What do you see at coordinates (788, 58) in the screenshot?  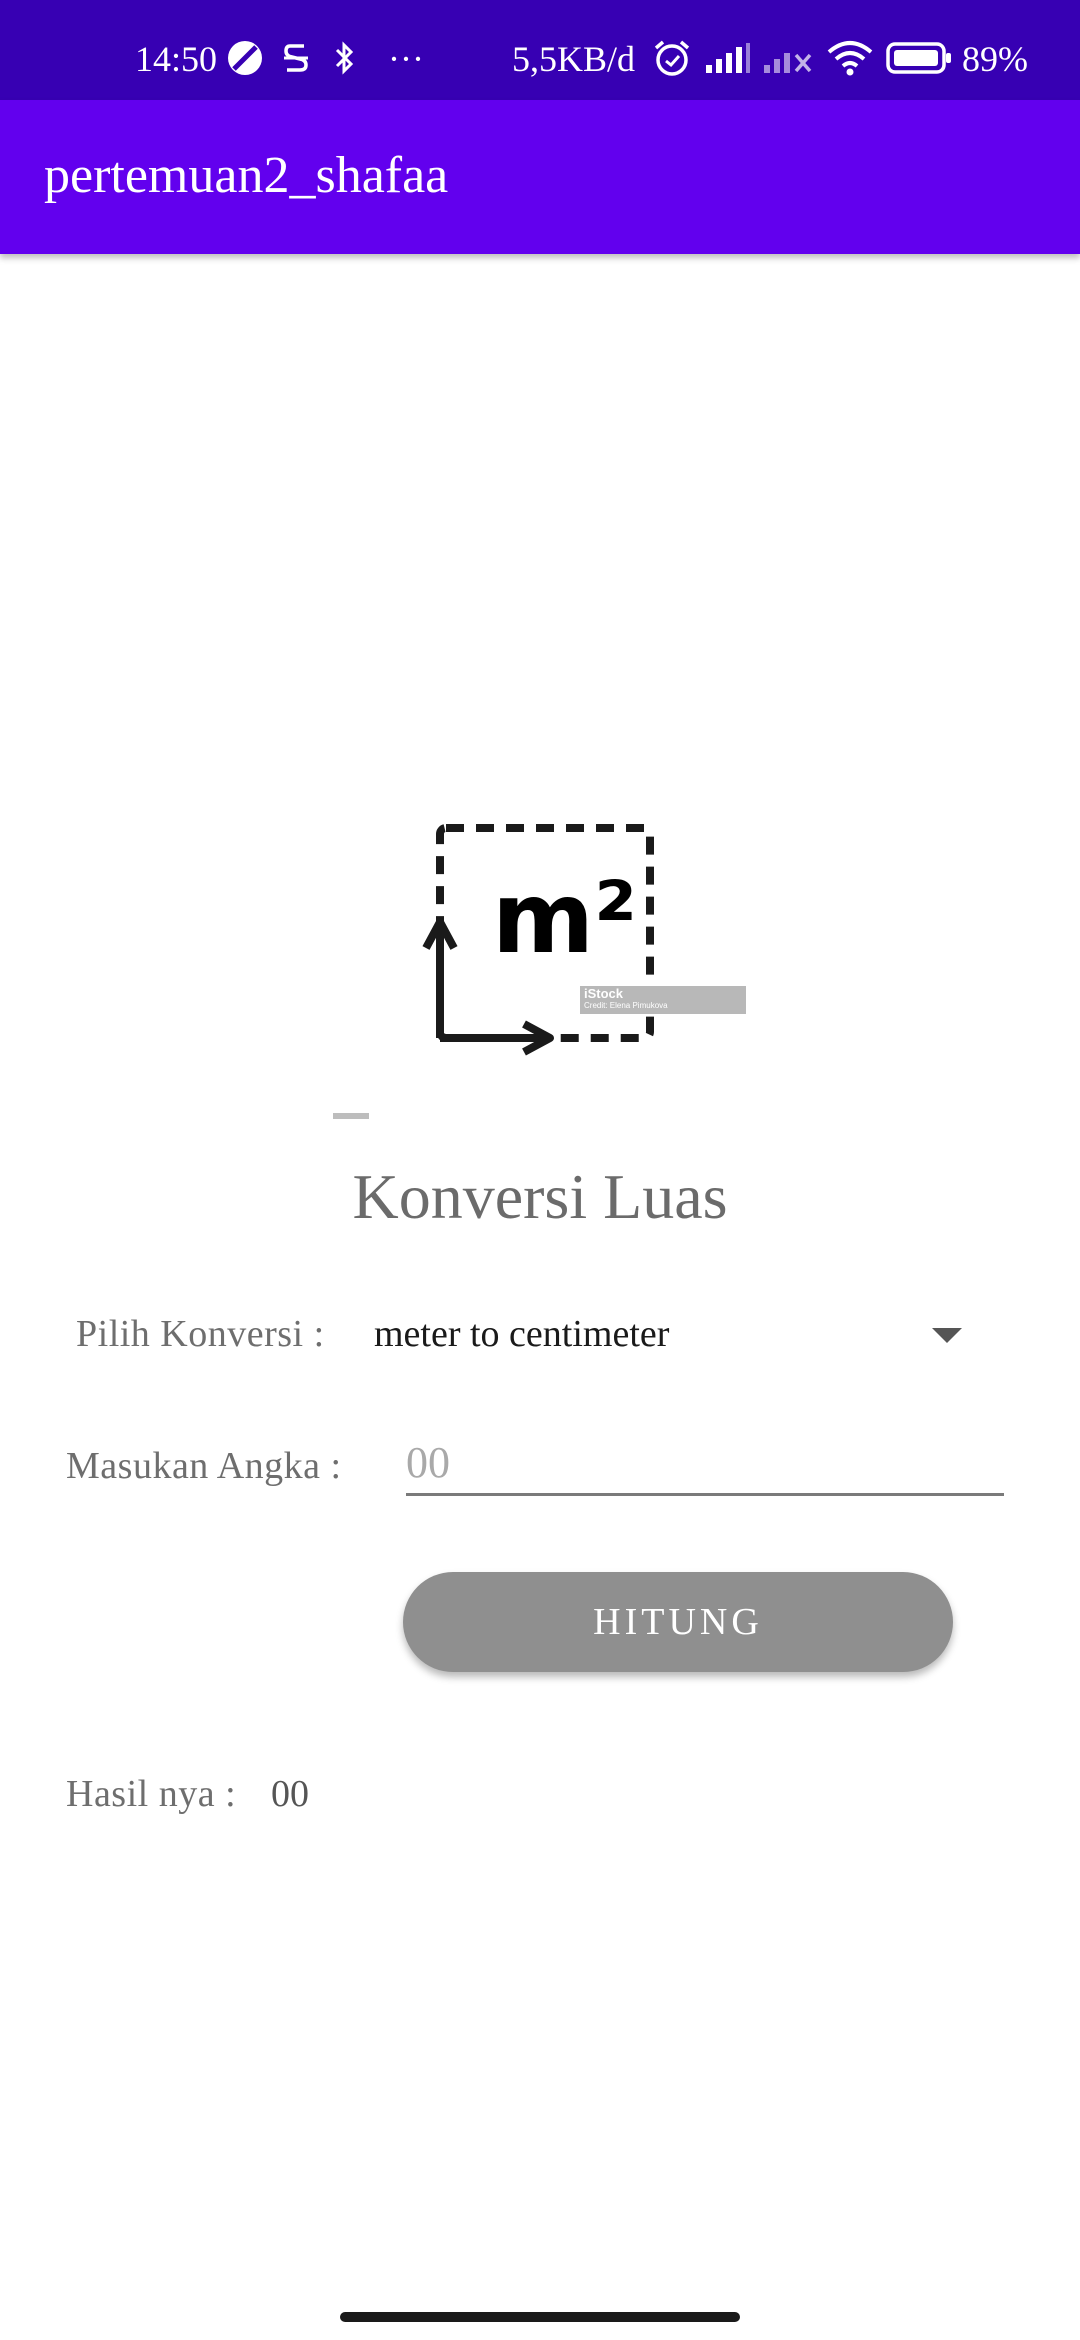 I see `signal-no-service-icon` at bounding box center [788, 58].